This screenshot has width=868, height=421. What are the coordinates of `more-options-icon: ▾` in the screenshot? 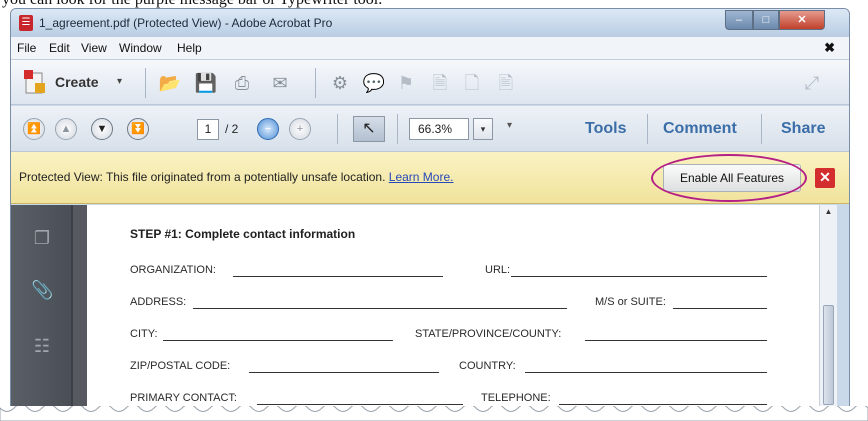 It's located at (509, 125).